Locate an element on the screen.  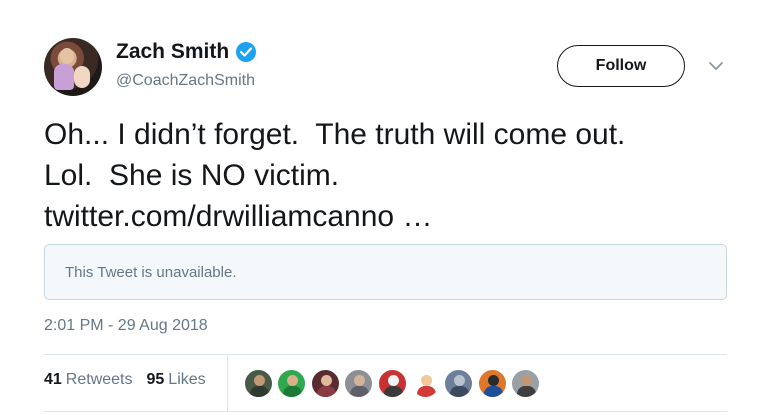
avatar is located at coordinates (73, 67).